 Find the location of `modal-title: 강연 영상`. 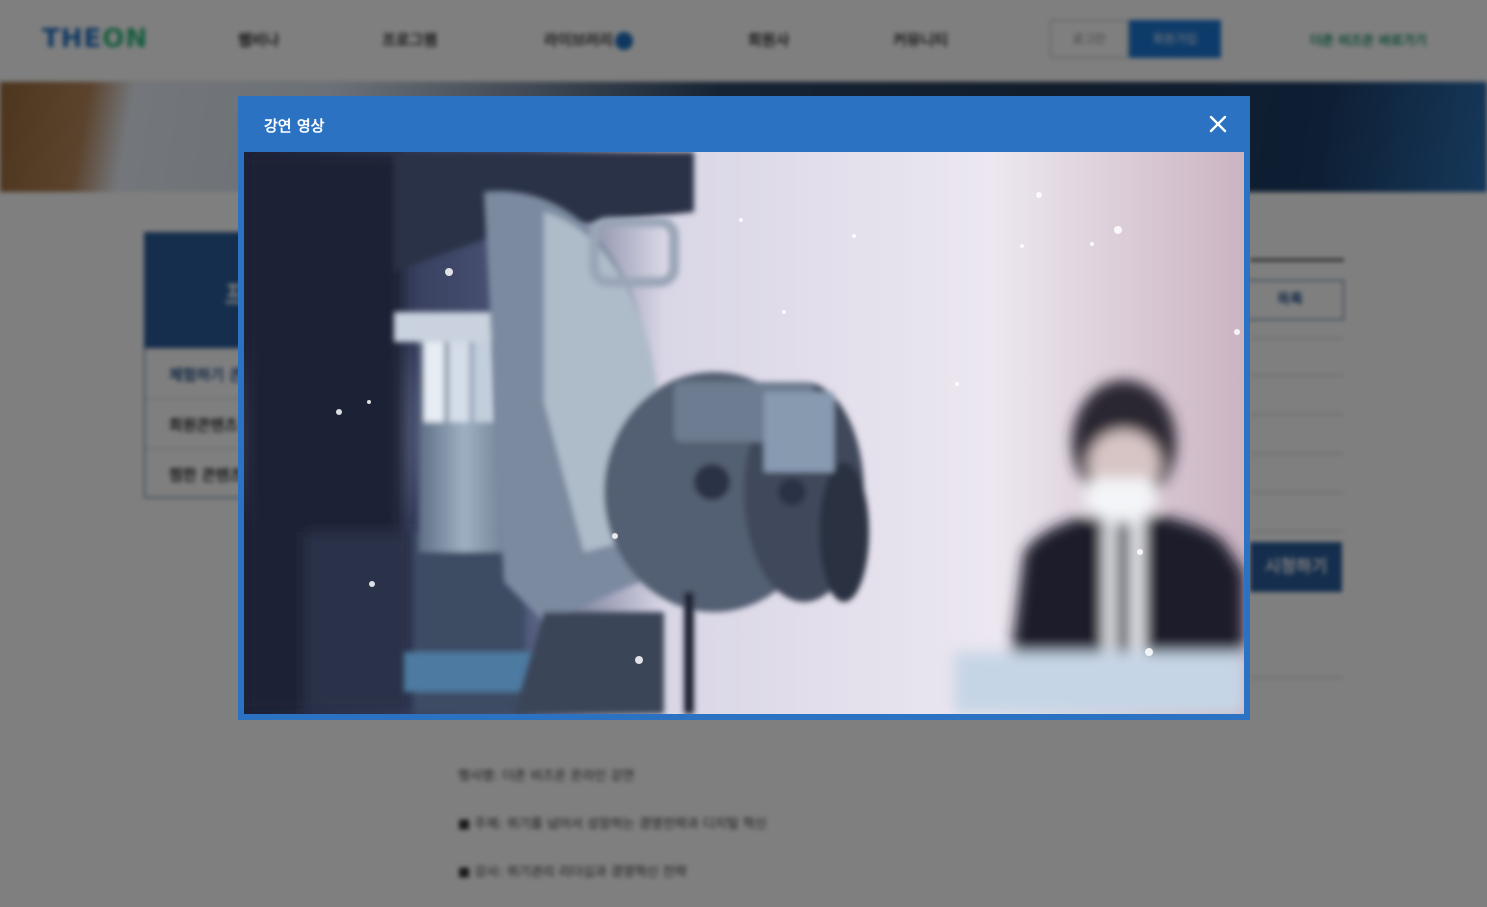

modal-title: 강연 영상 is located at coordinates (294, 126).